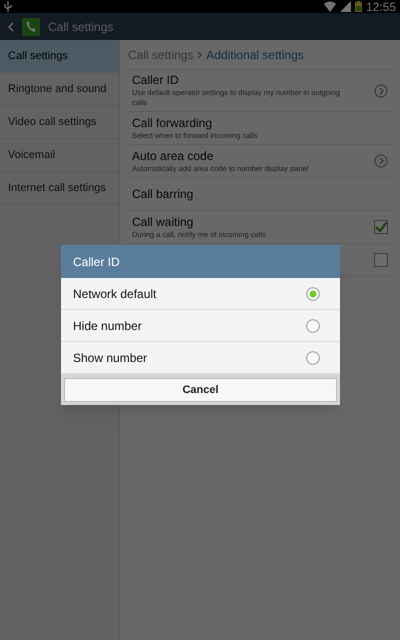  Describe the element at coordinates (110, 358) in the screenshot. I see `option-label: Show number` at that location.